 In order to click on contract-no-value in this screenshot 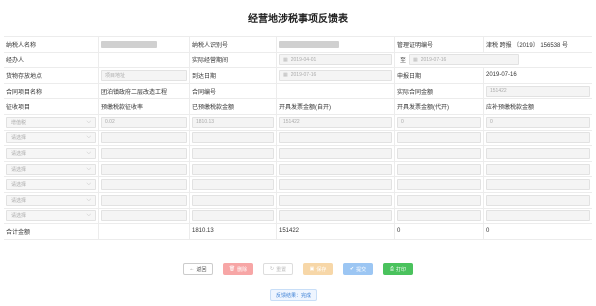, I will do `click(336, 91)`.